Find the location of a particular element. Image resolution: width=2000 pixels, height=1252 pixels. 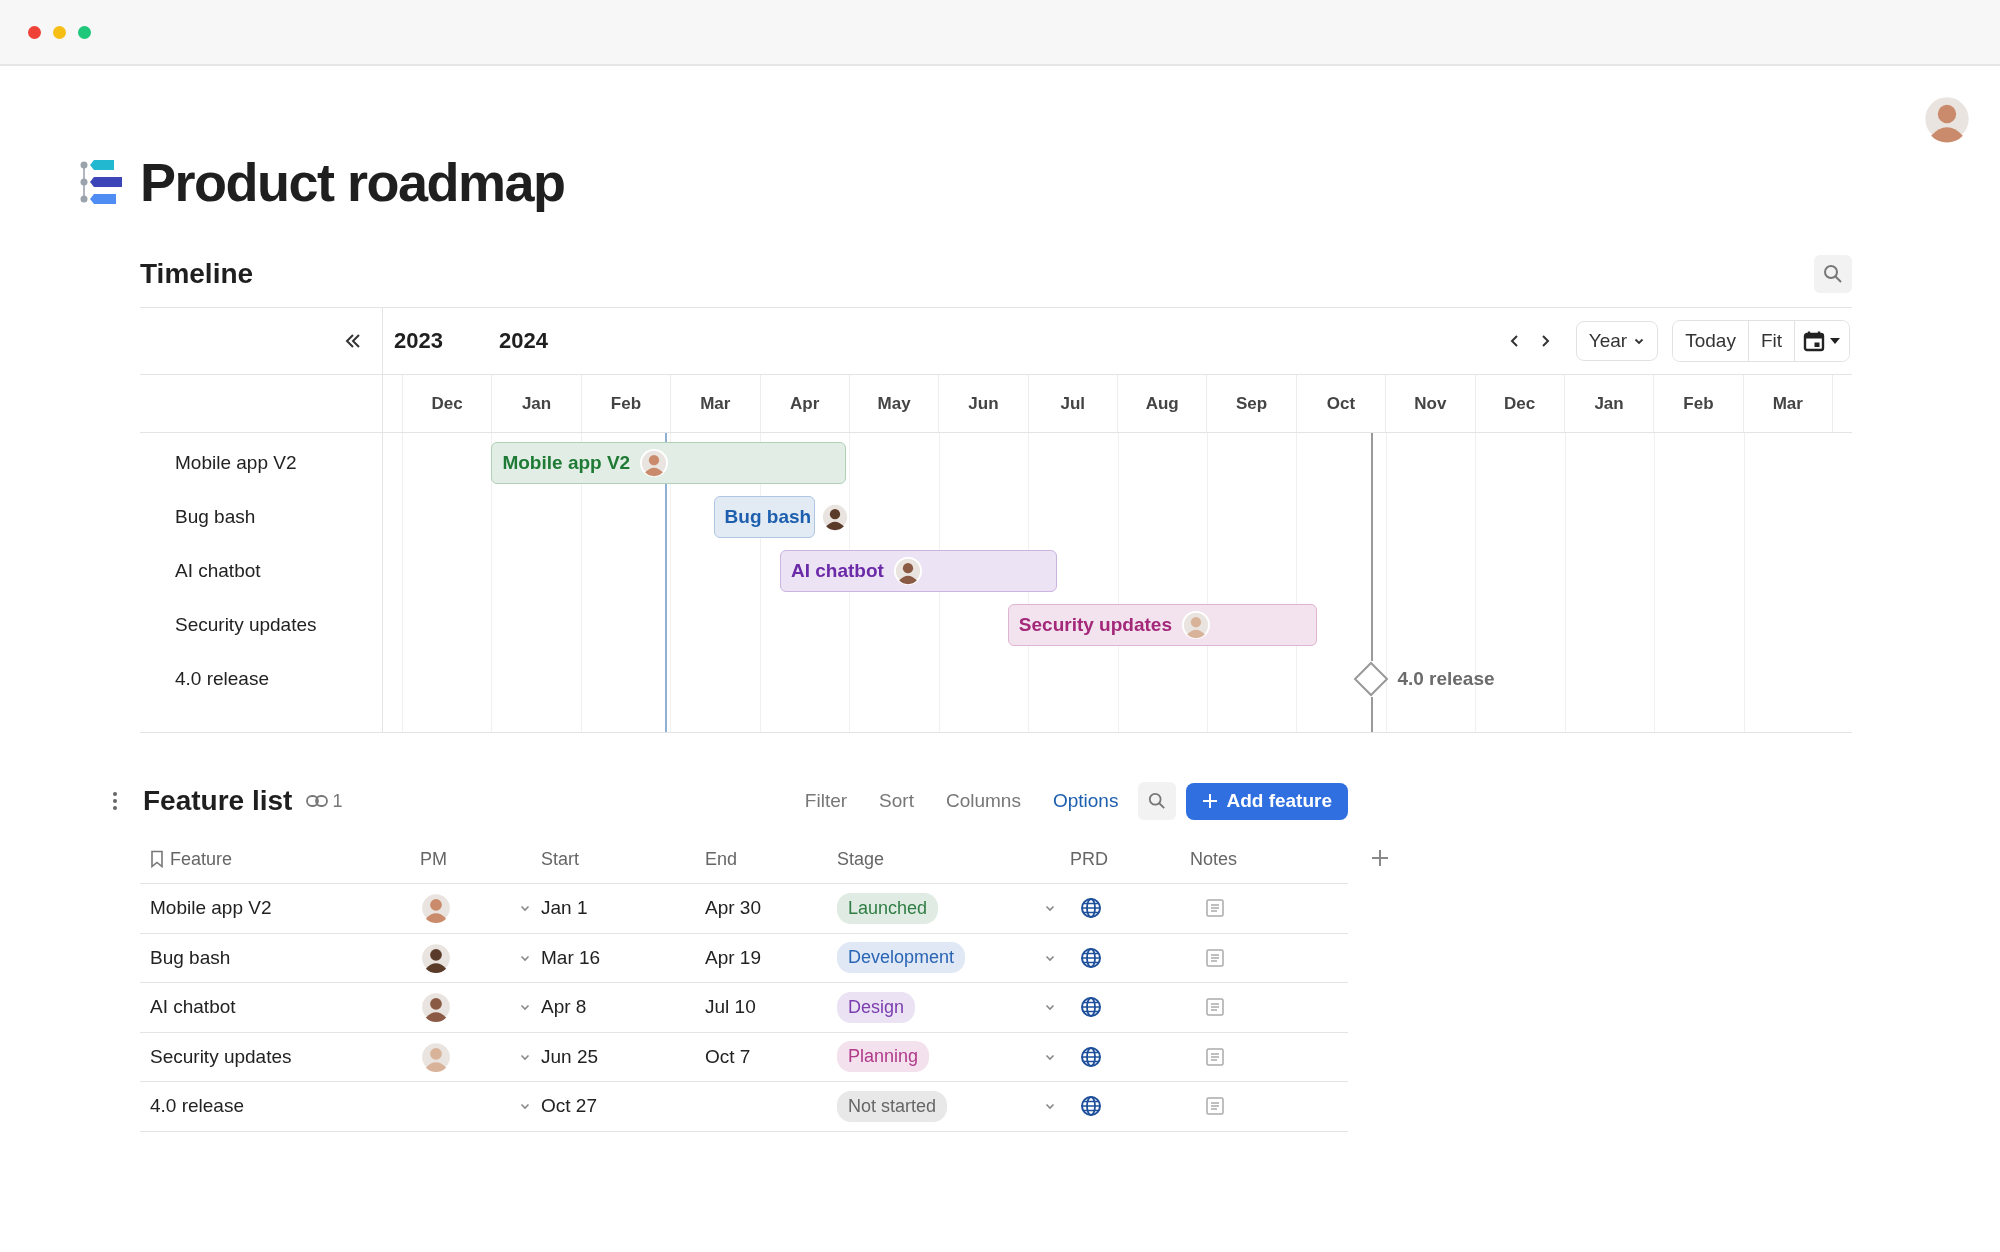

toolbar-button: Columns is located at coordinates (983, 801).